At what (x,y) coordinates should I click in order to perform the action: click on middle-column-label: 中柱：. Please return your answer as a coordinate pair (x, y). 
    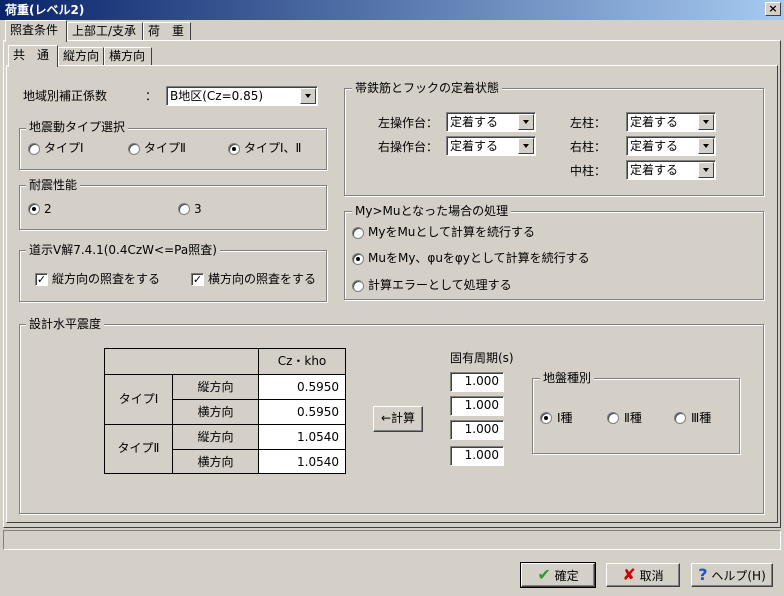
    Looking at the image, I should click on (588, 171).